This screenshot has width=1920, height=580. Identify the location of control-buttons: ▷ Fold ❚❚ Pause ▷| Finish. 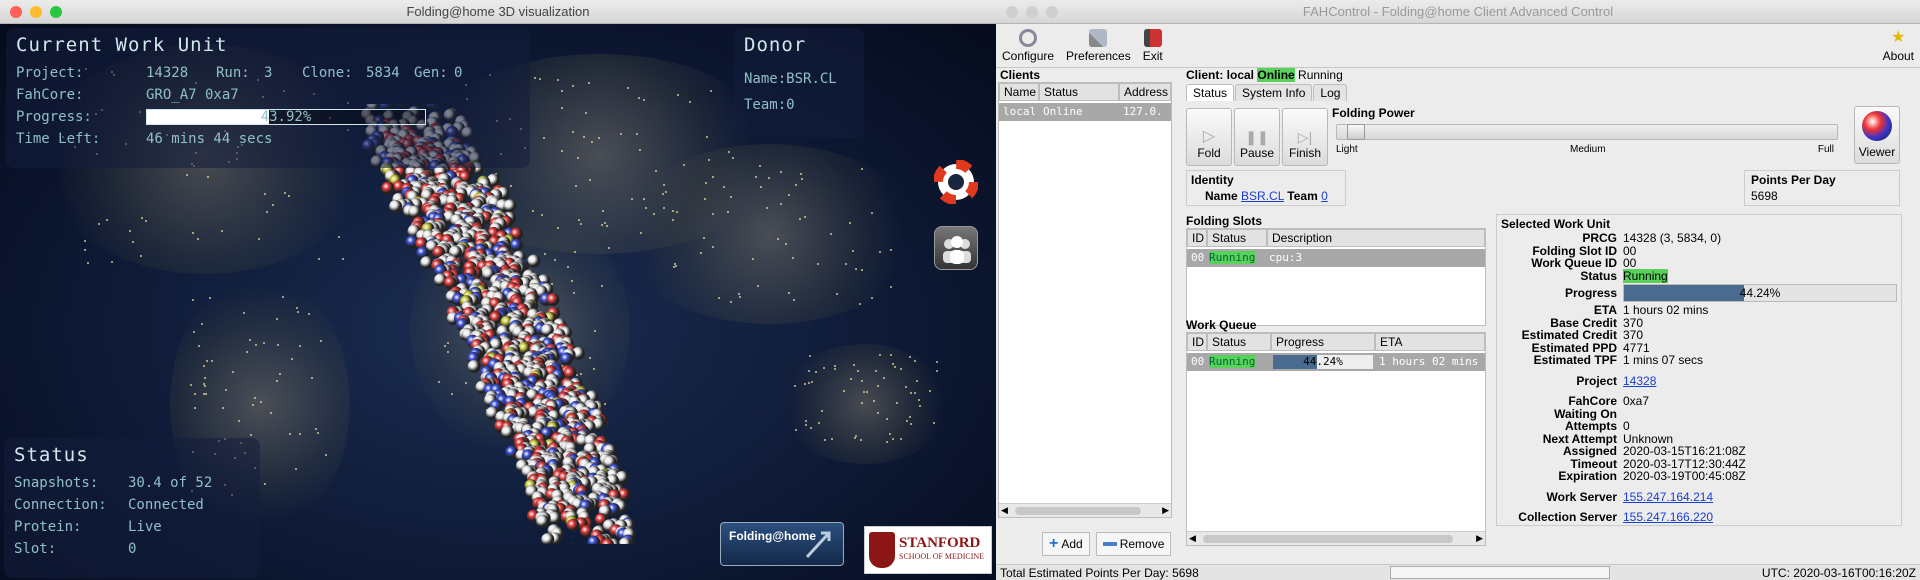
(1257, 137).